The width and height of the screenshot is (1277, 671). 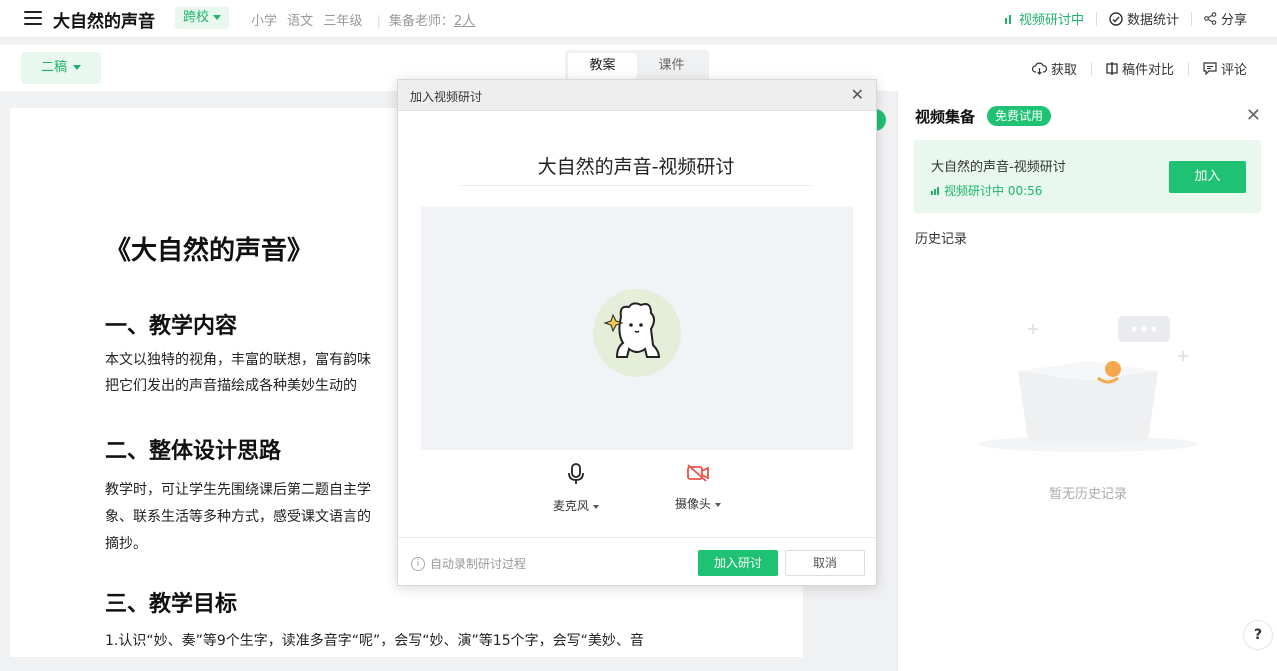 What do you see at coordinates (1233, 20) in the screenshot?
I see `share-label: 分享` at bounding box center [1233, 20].